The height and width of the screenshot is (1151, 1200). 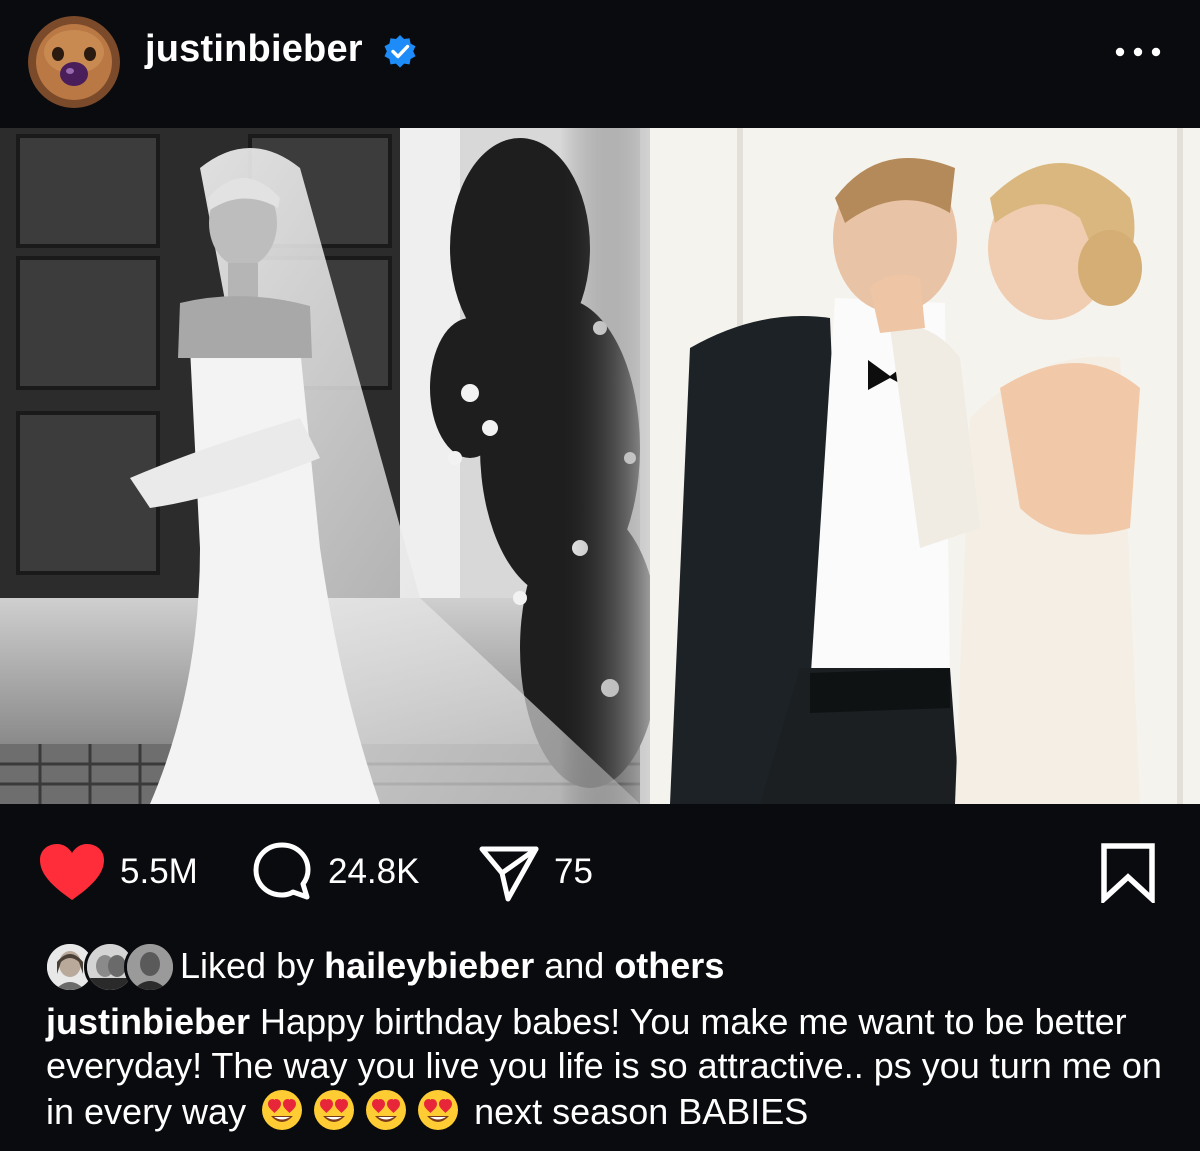 I want to click on liked-by-avatars, so click(x=110, y=965).